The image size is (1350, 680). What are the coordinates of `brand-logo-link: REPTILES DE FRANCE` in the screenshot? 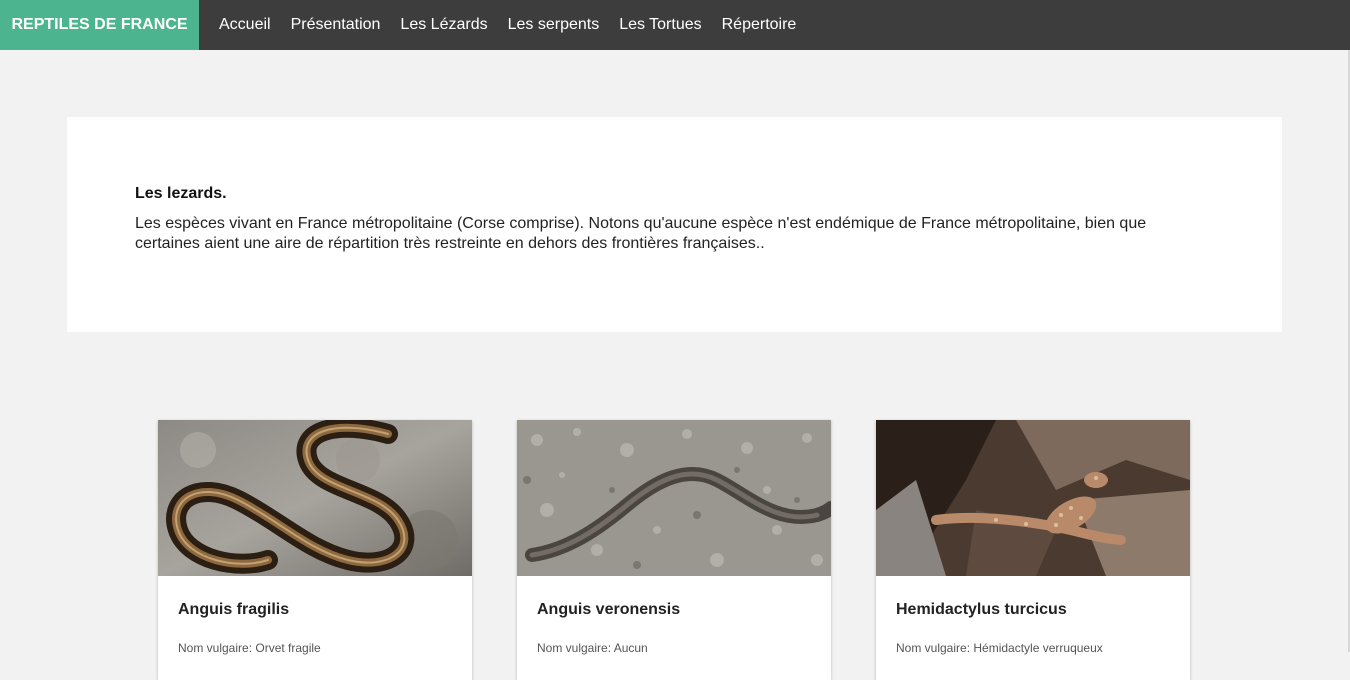 It's located at (99, 25).